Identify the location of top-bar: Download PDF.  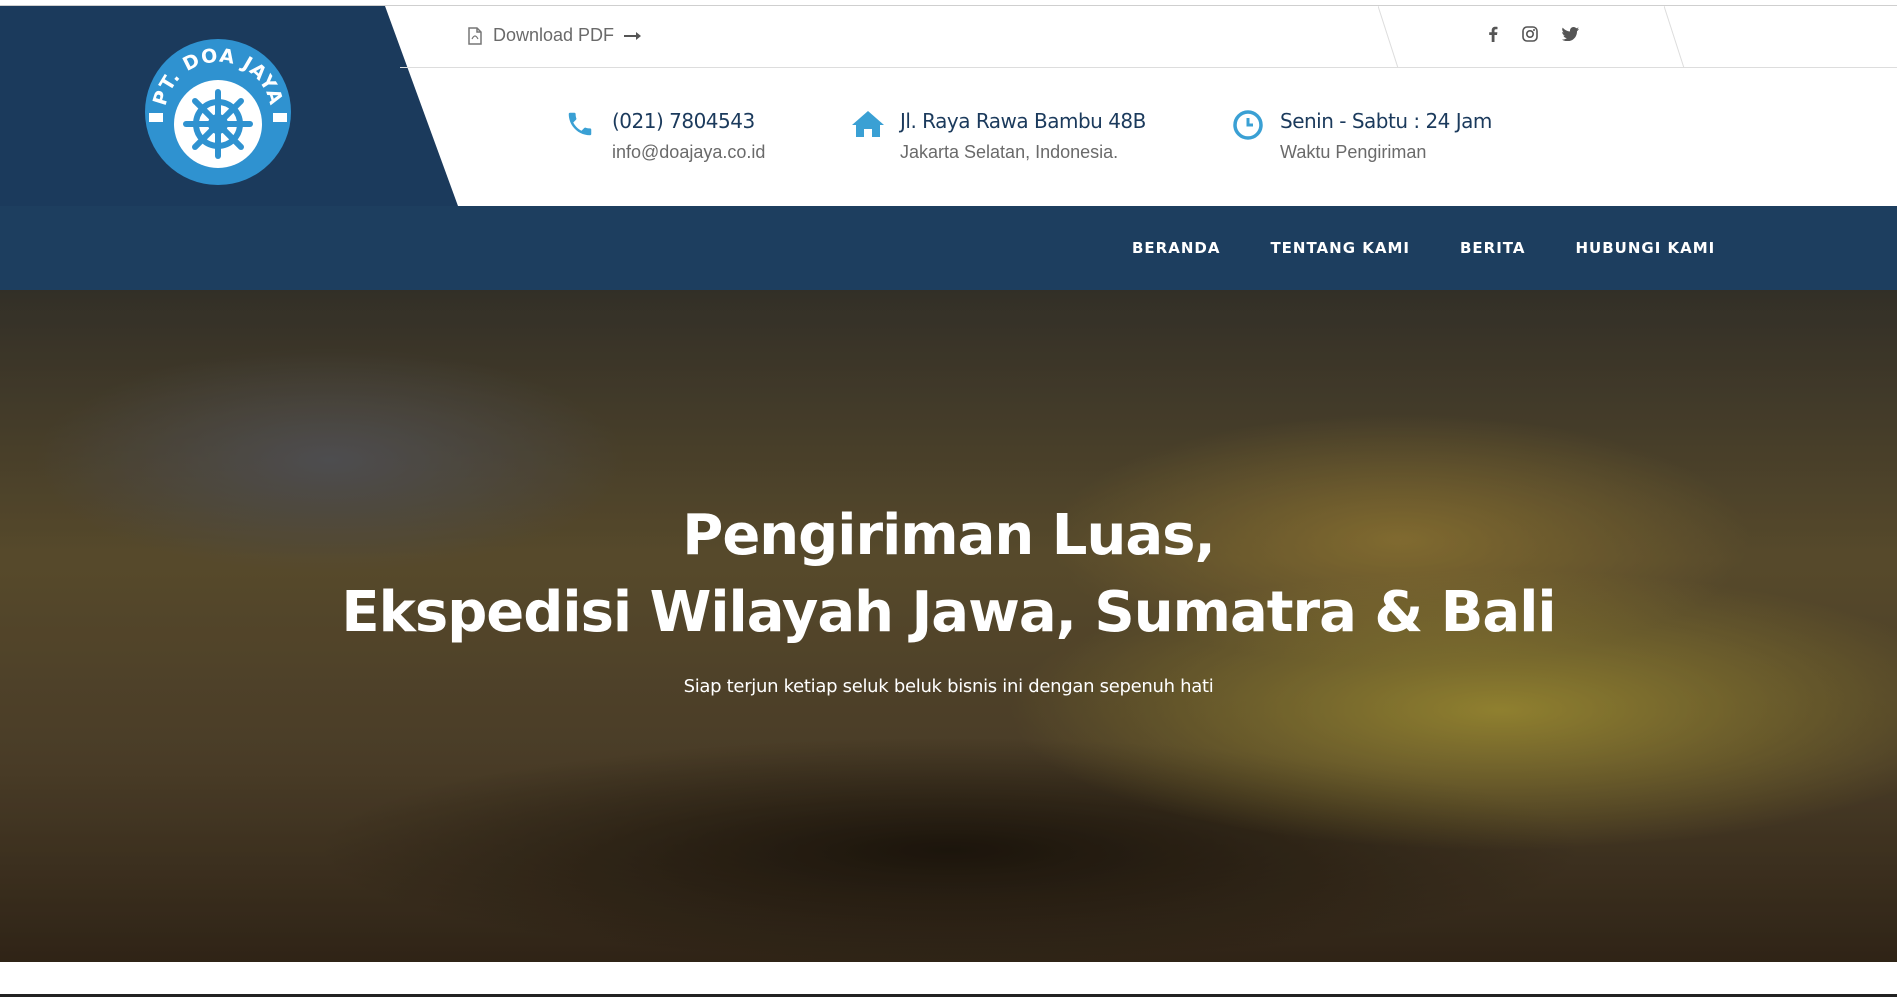
(1148, 37).